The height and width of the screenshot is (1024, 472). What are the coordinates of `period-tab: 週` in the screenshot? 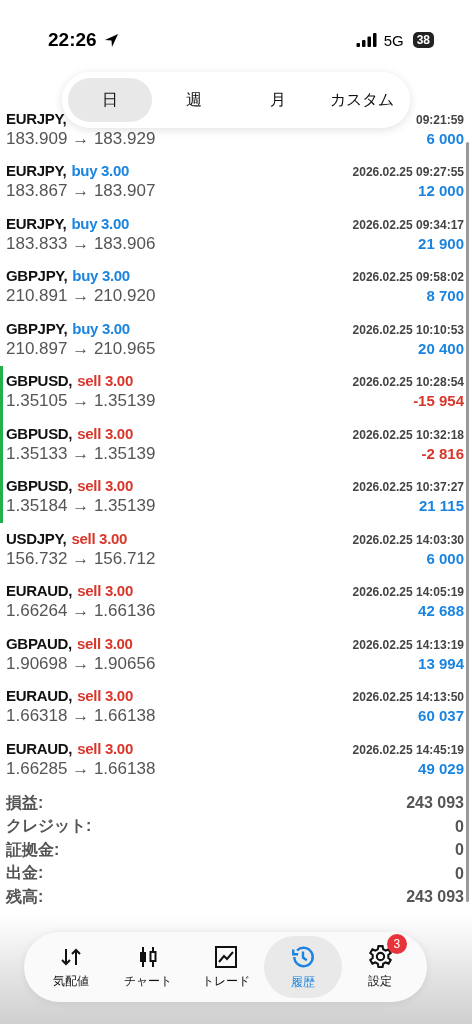 It's located at (194, 100).